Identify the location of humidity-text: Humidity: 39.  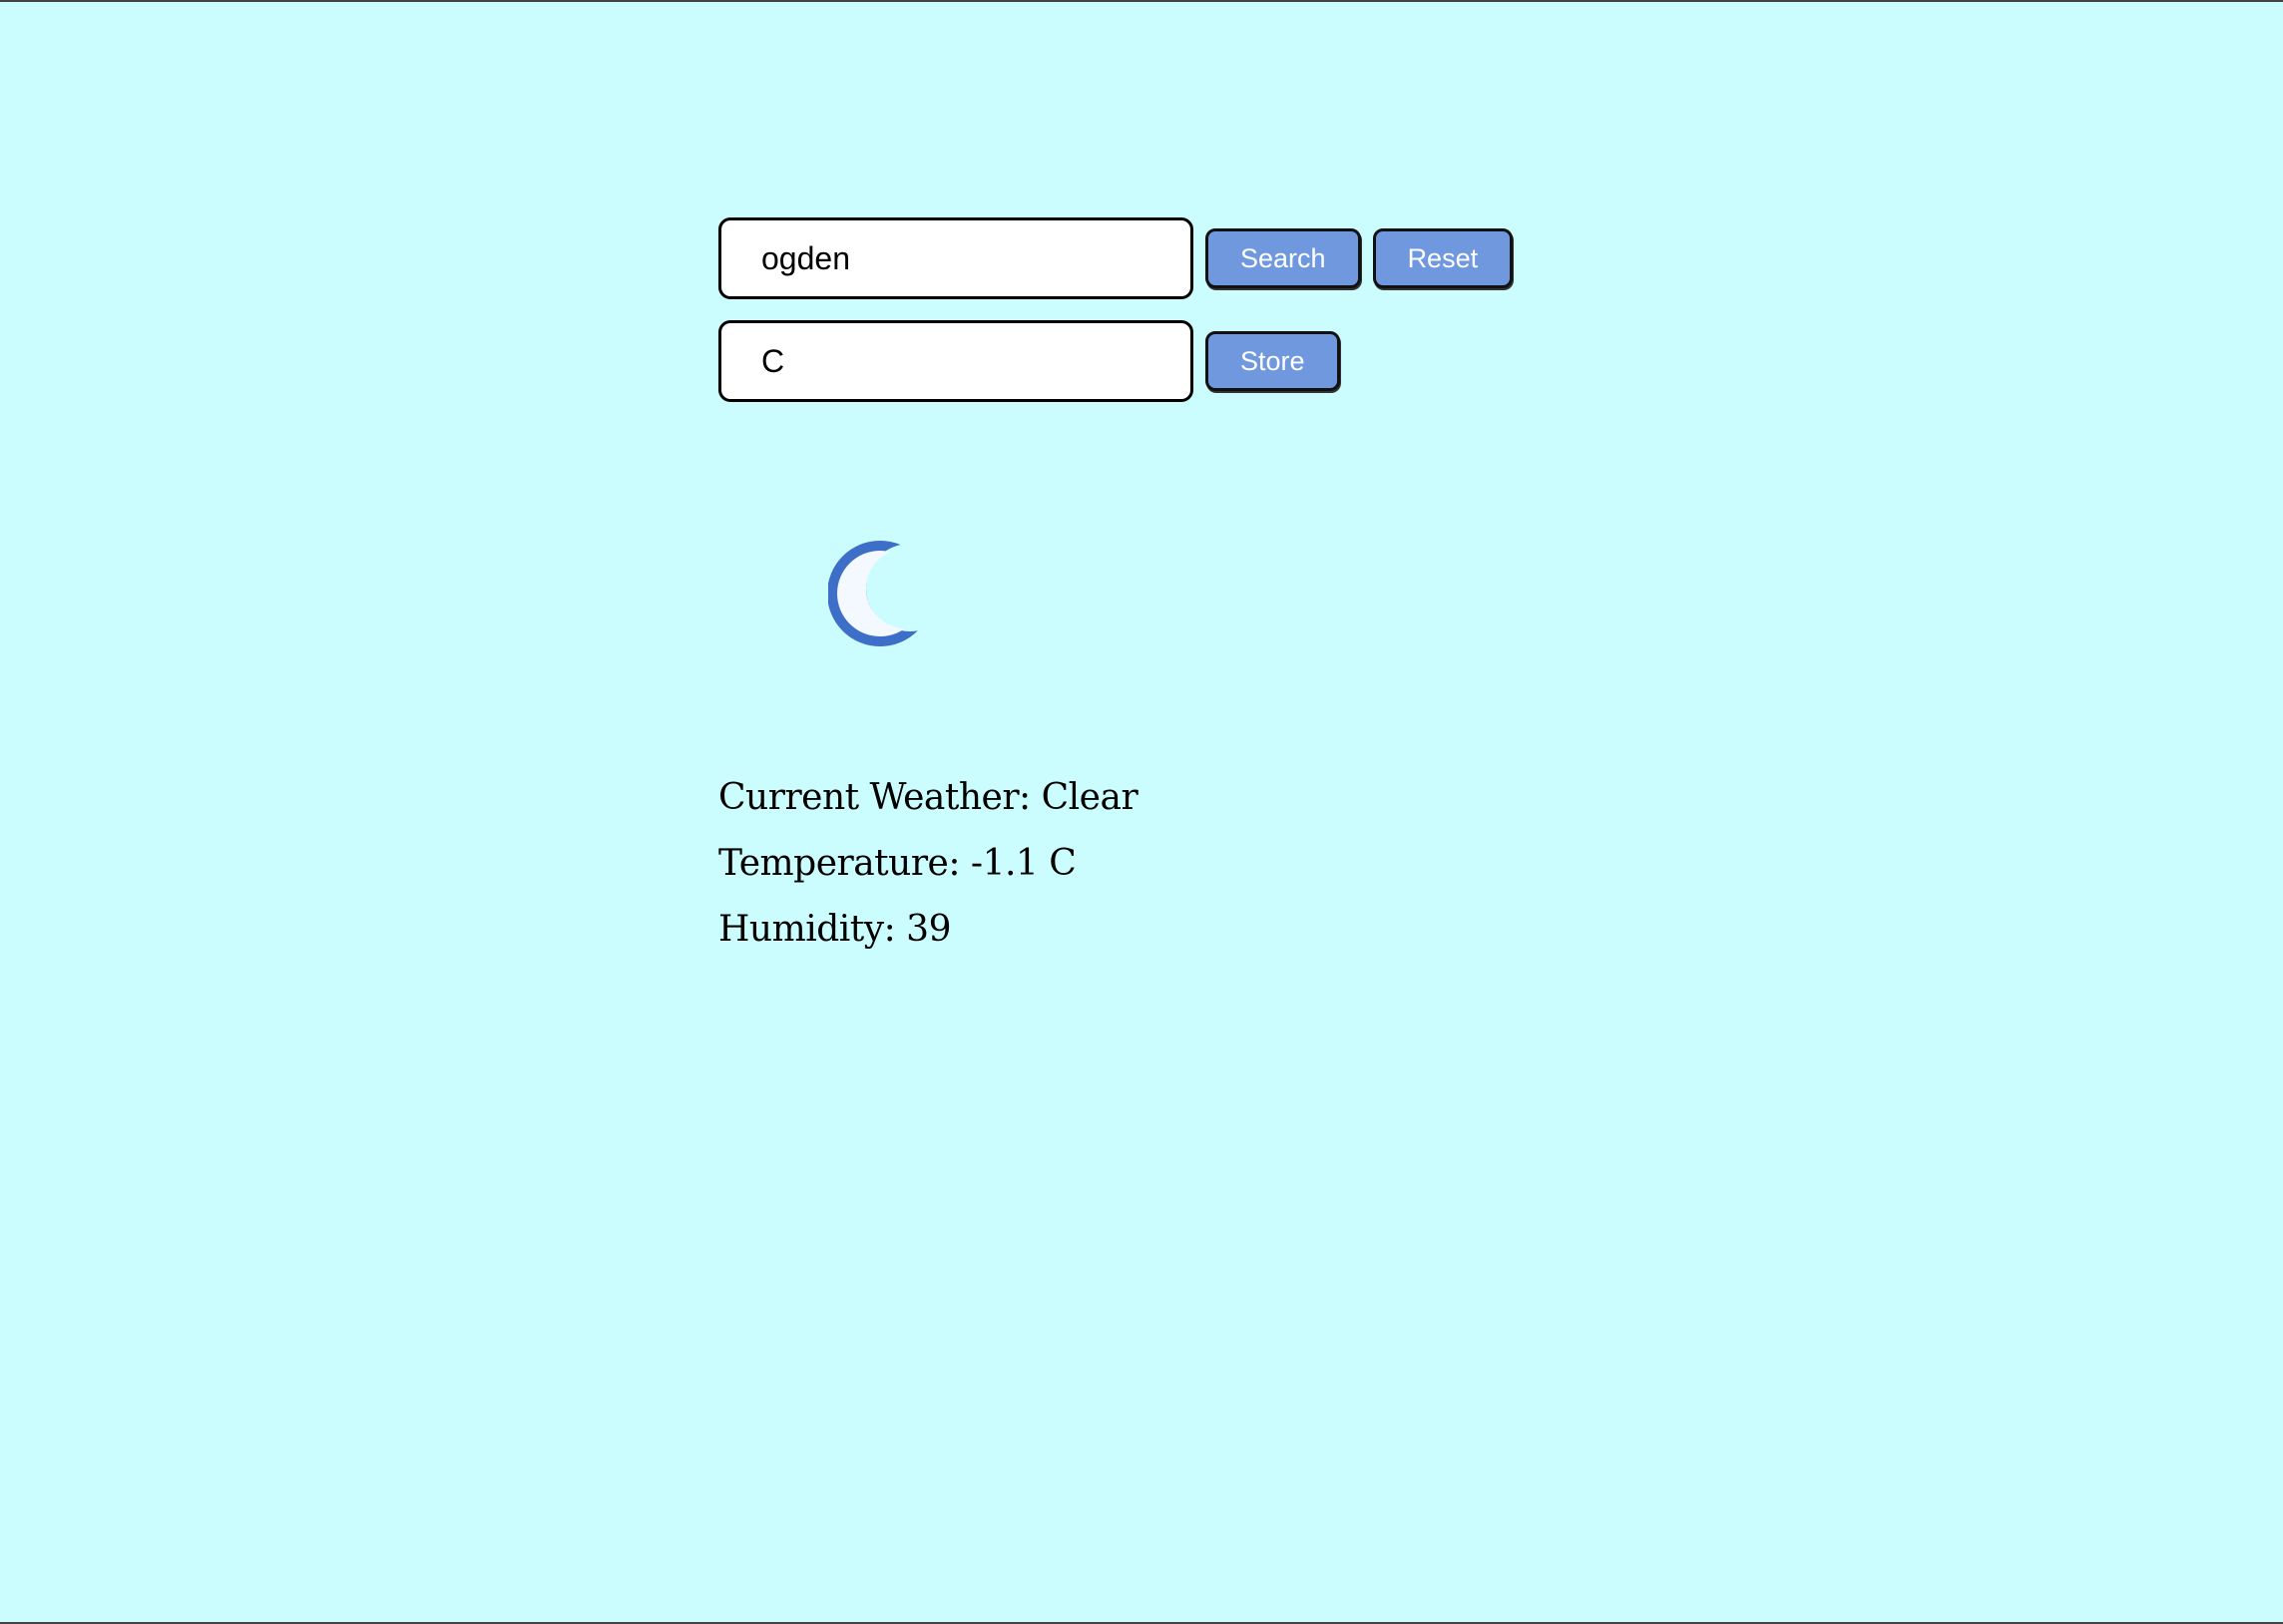
(835, 930).